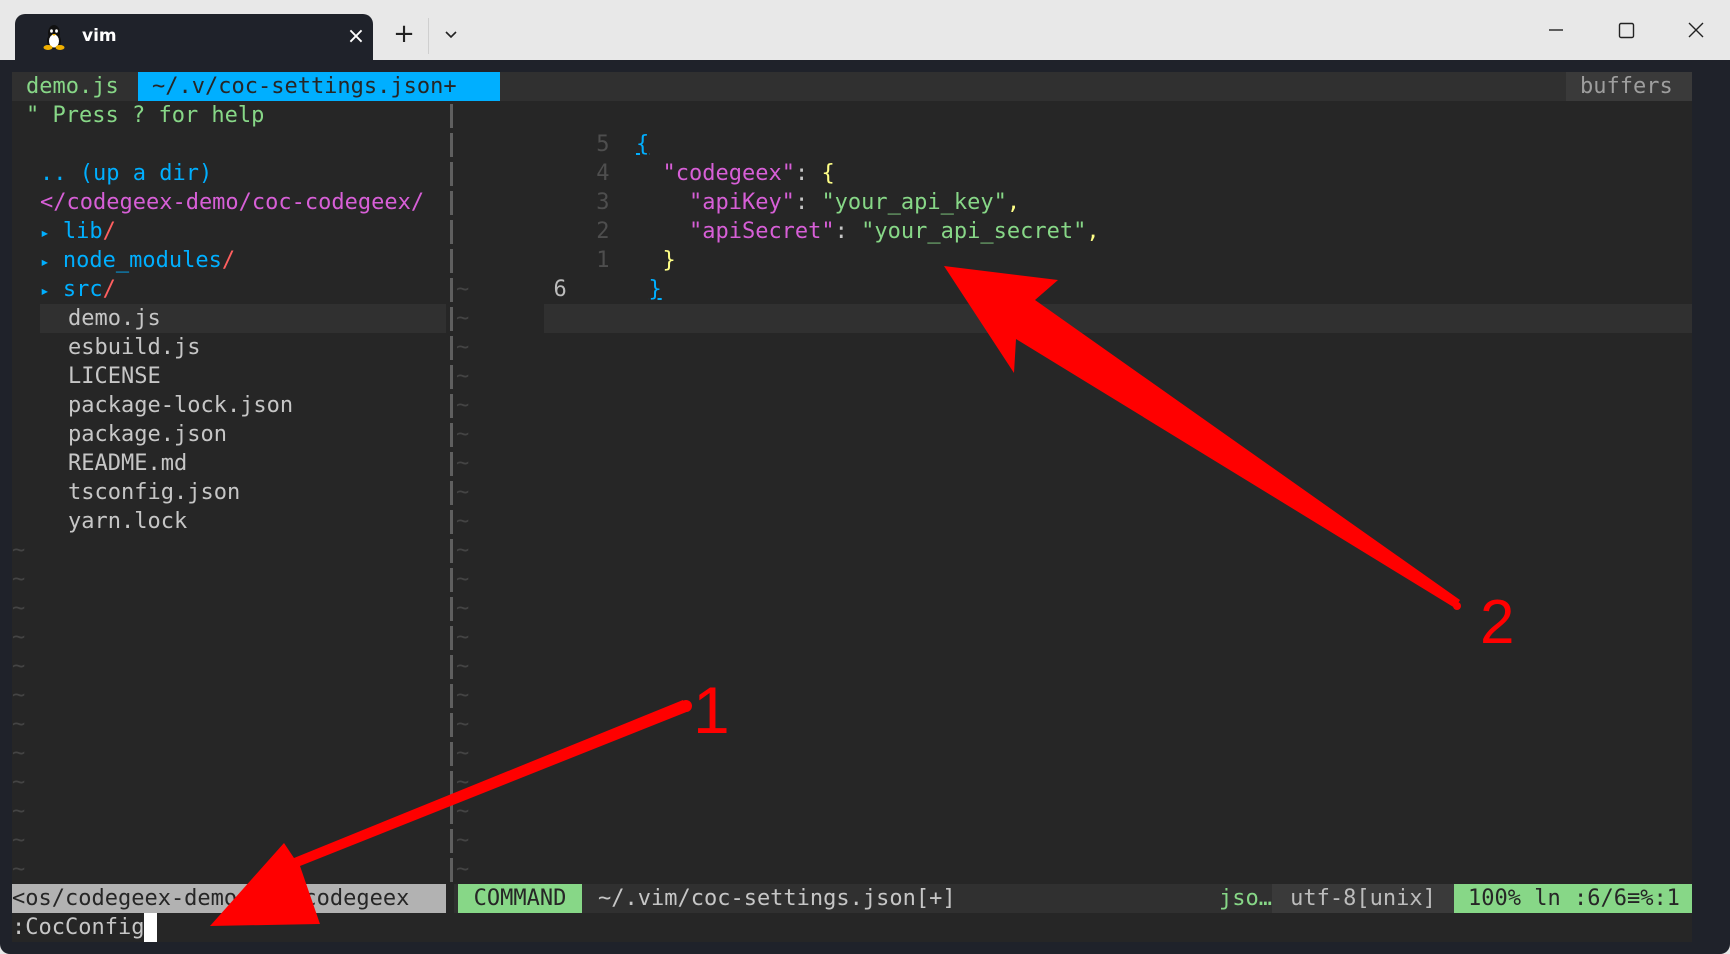  I want to click on vim-tab-demo-js: demo.js, so click(74, 86).